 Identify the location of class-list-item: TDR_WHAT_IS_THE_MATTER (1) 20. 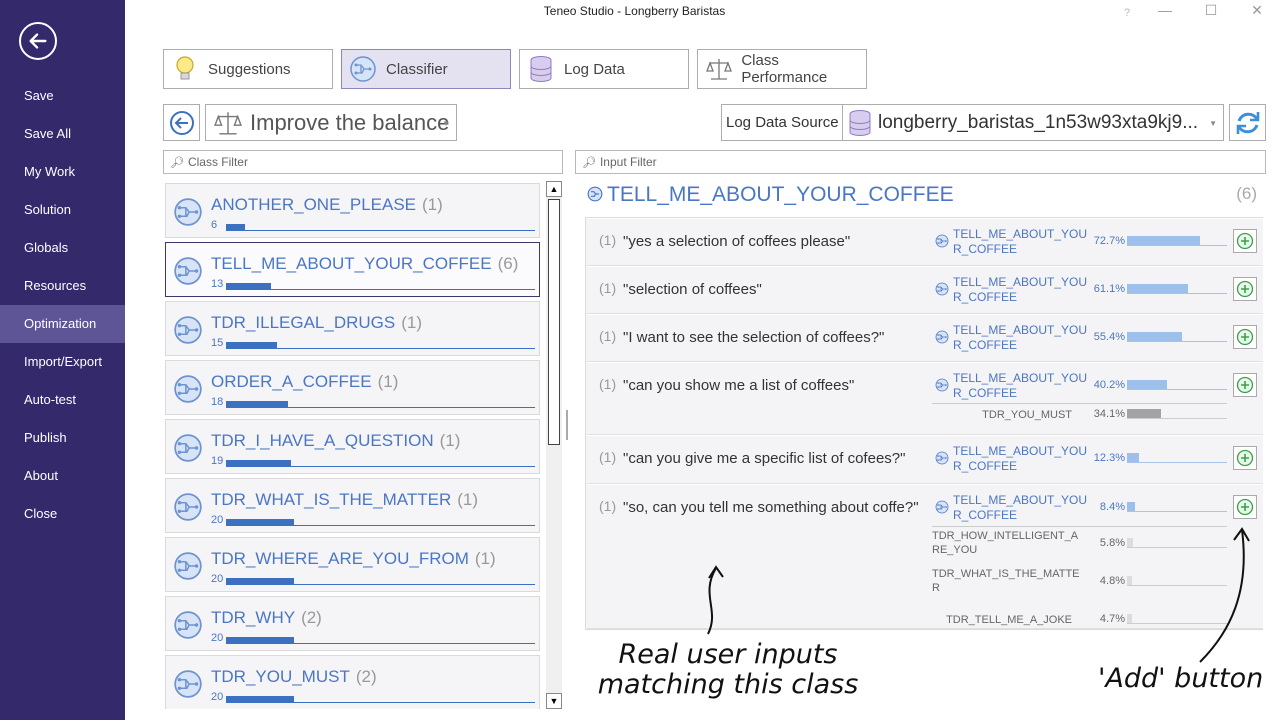
(352, 505).